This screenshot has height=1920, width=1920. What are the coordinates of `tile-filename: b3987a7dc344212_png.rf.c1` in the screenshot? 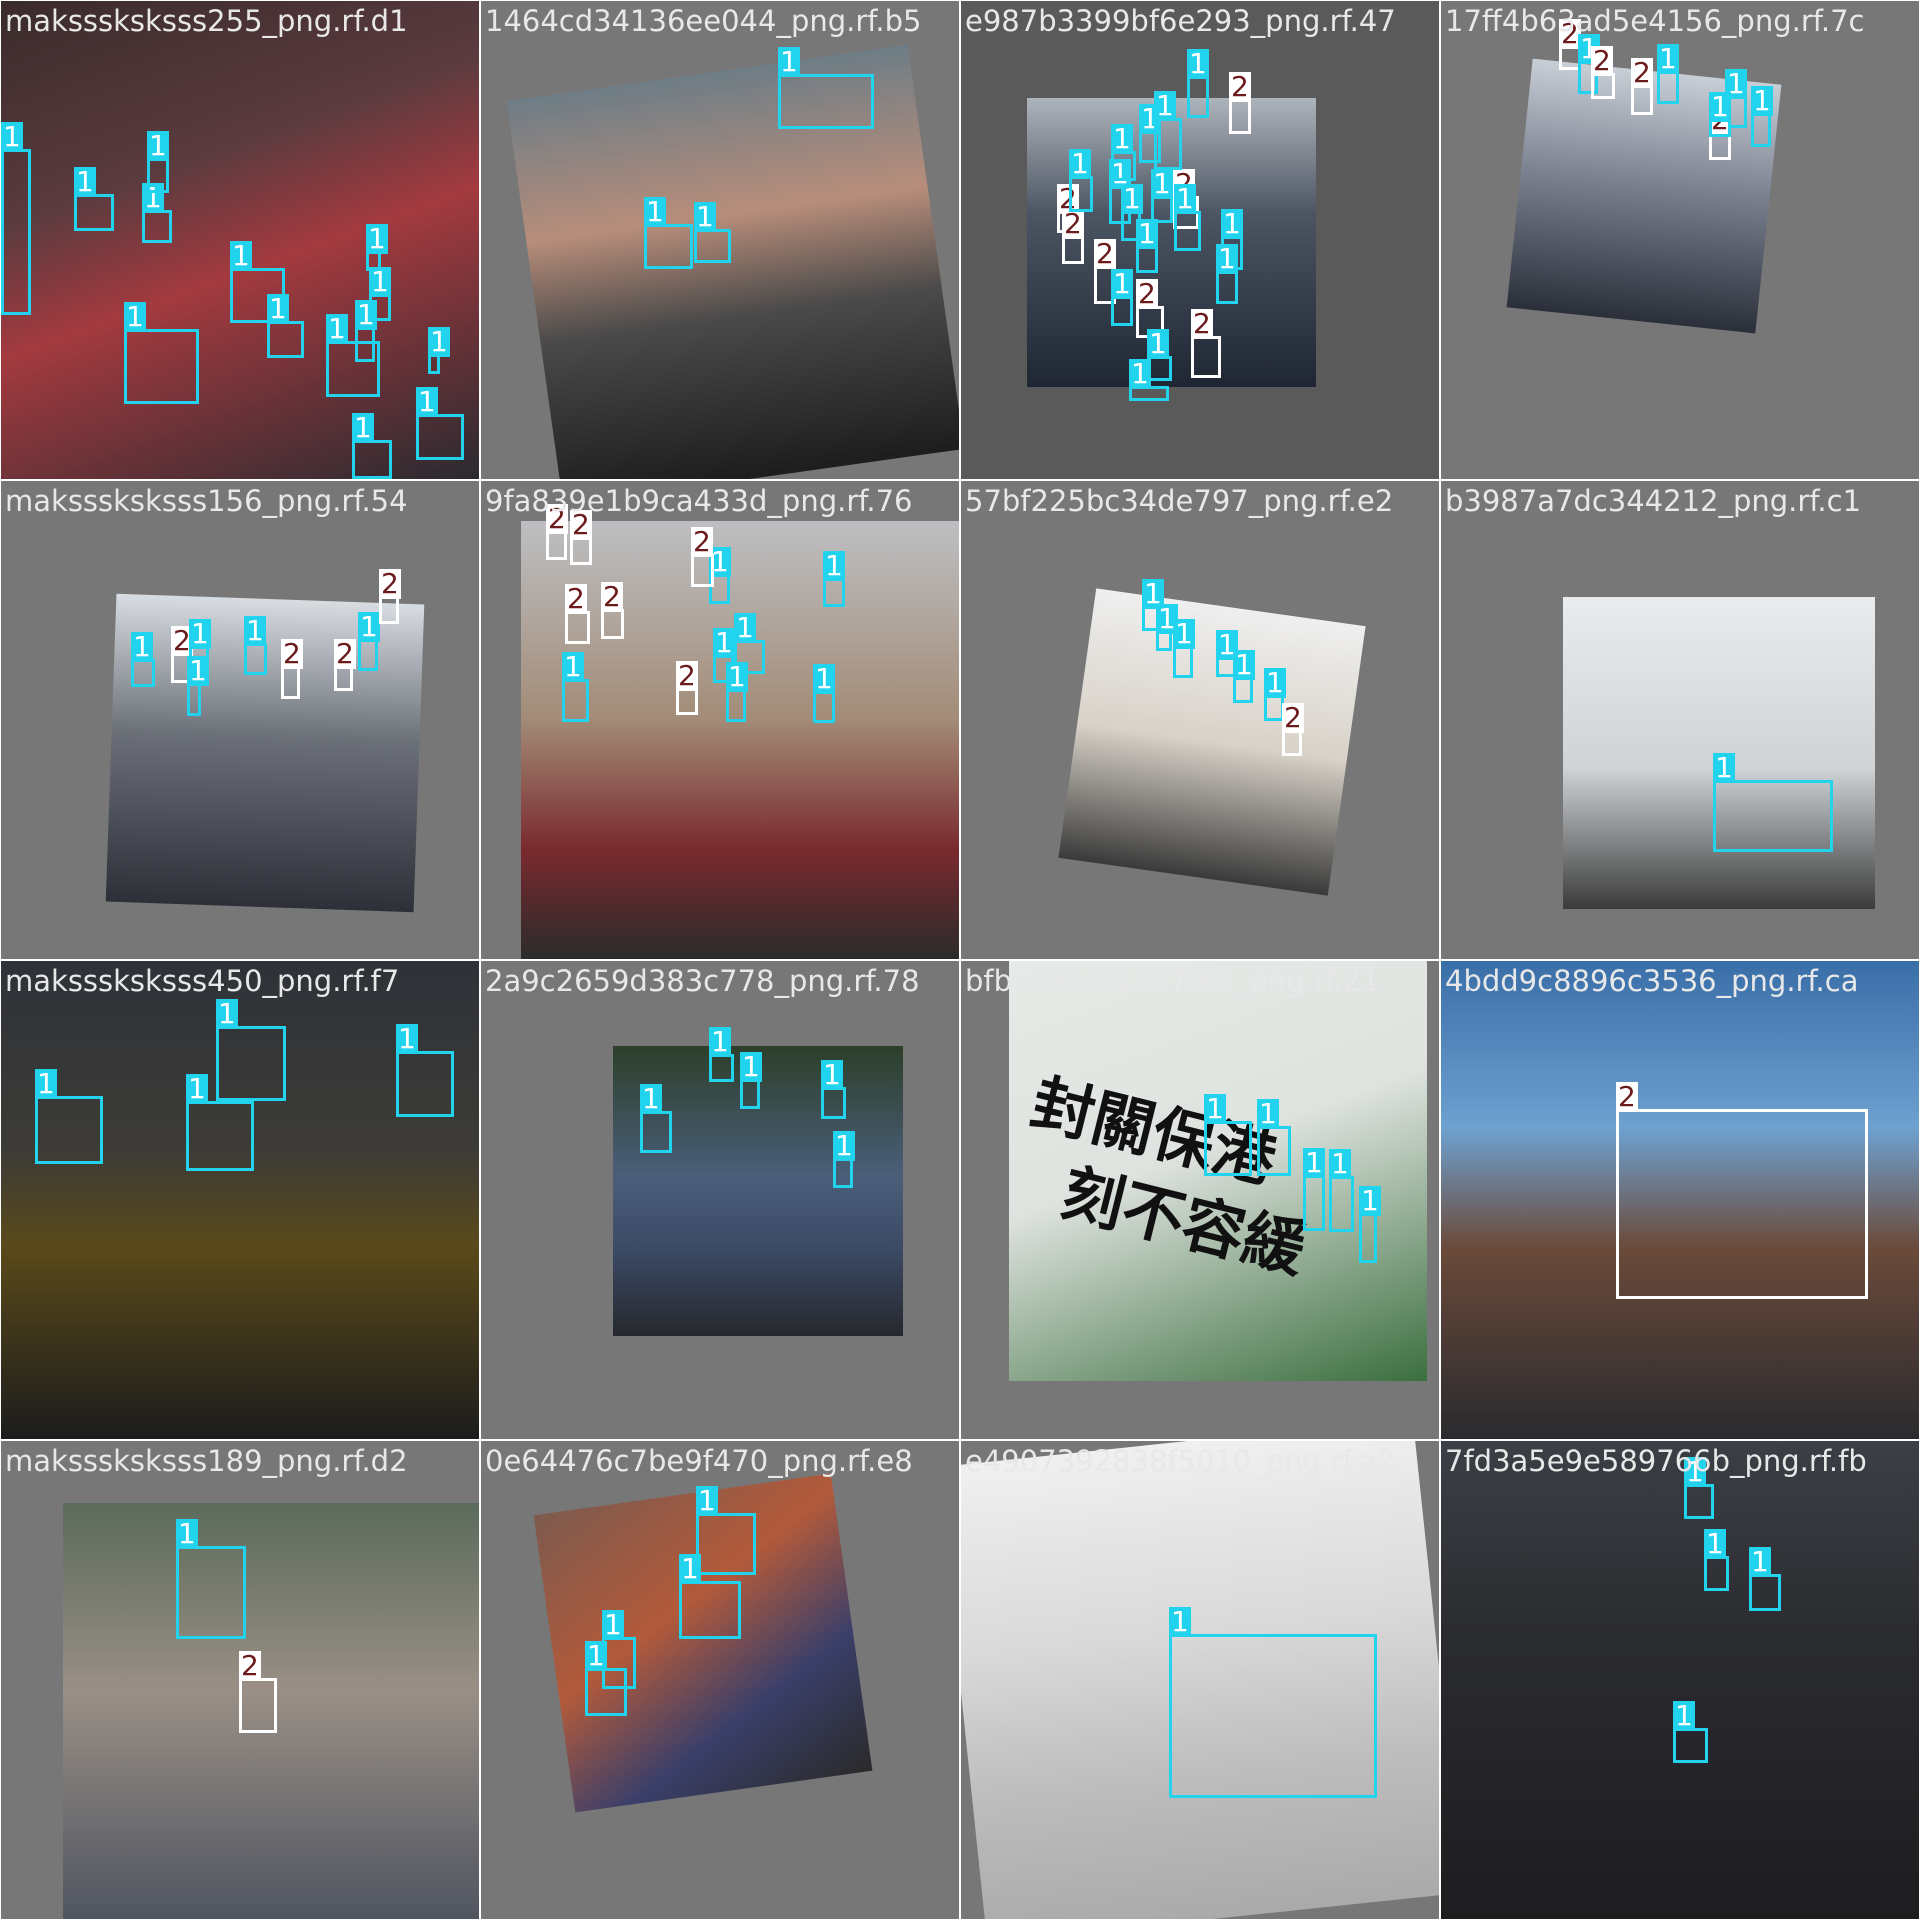 It's located at (1653, 501).